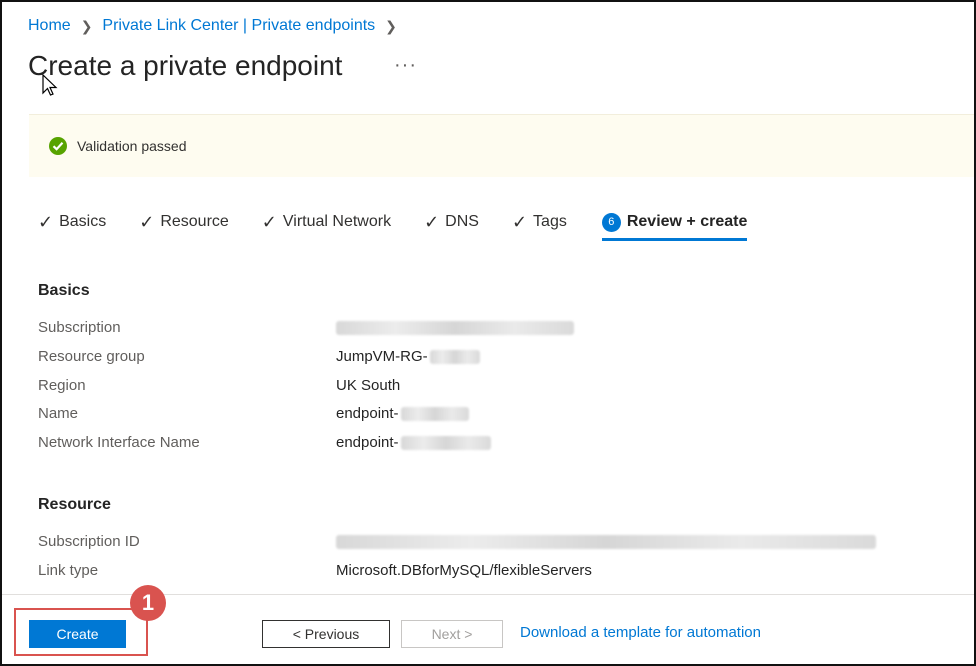  Describe the element at coordinates (611, 222) in the screenshot. I see `step-number-badge: 6` at that location.